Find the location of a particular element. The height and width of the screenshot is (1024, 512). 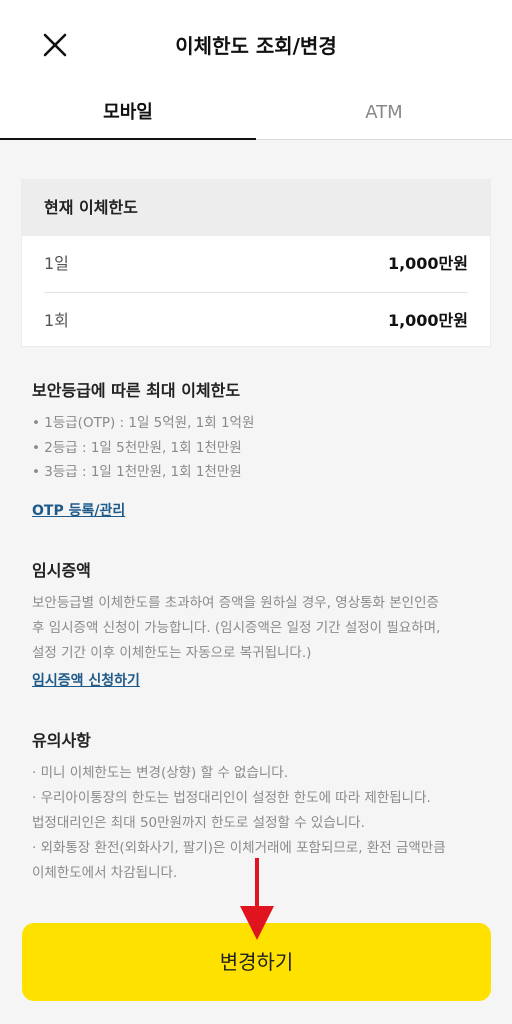

note-line: · 우리아이통장의 한도는 법정대리인이 설정한 한도에 따라 제한됩니다. is located at coordinates (231, 798).